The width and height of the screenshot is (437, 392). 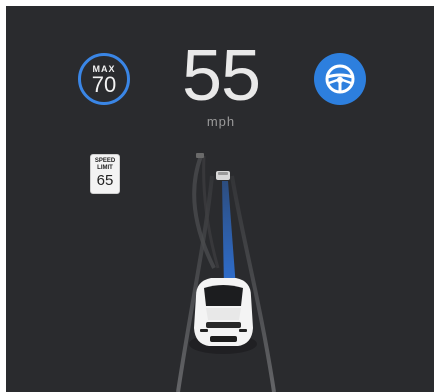 I want to click on cruise-max-speed-badge: MAX 70, so click(x=104, y=79).